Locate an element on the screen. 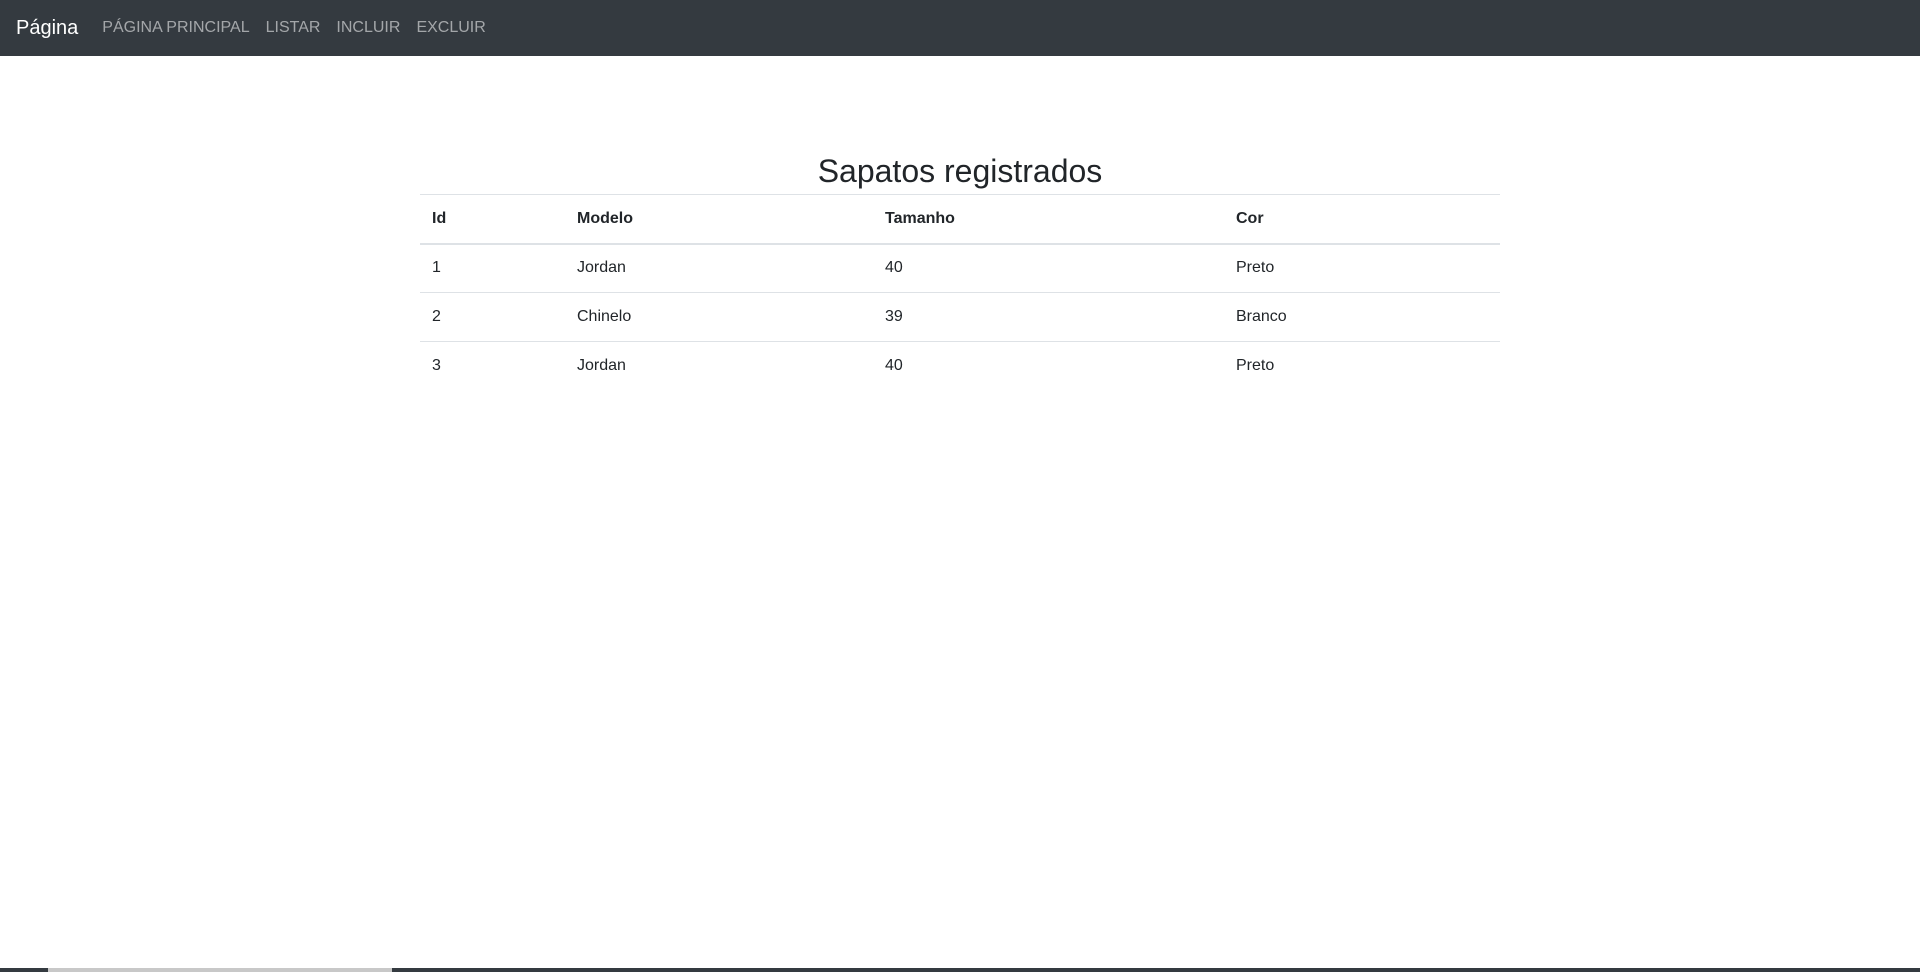  horizontal-scrollbar-thumb is located at coordinates (220, 970).